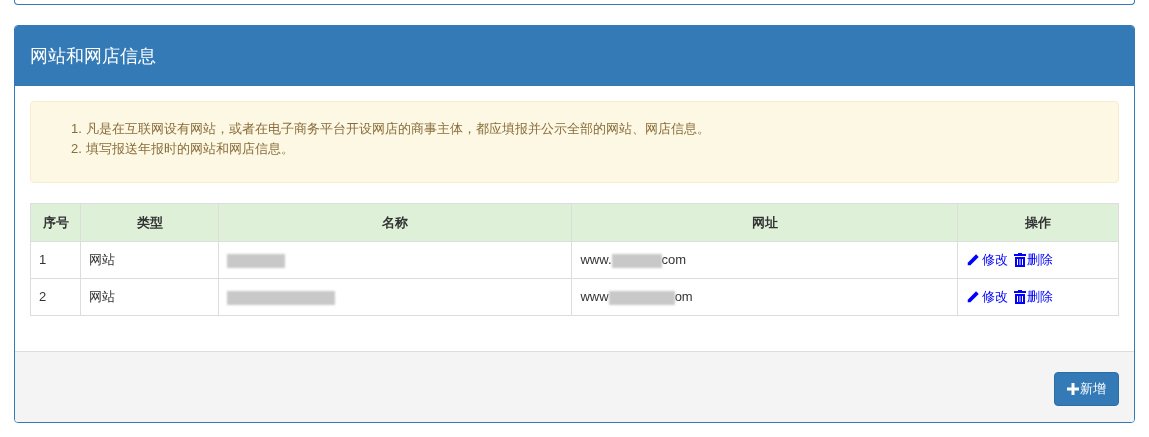 The width and height of the screenshot is (1149, 437). What do you see at coordinates (395, 222) in the screenshot?
I see `column-header: 名称` at bounding box center [395, 222].